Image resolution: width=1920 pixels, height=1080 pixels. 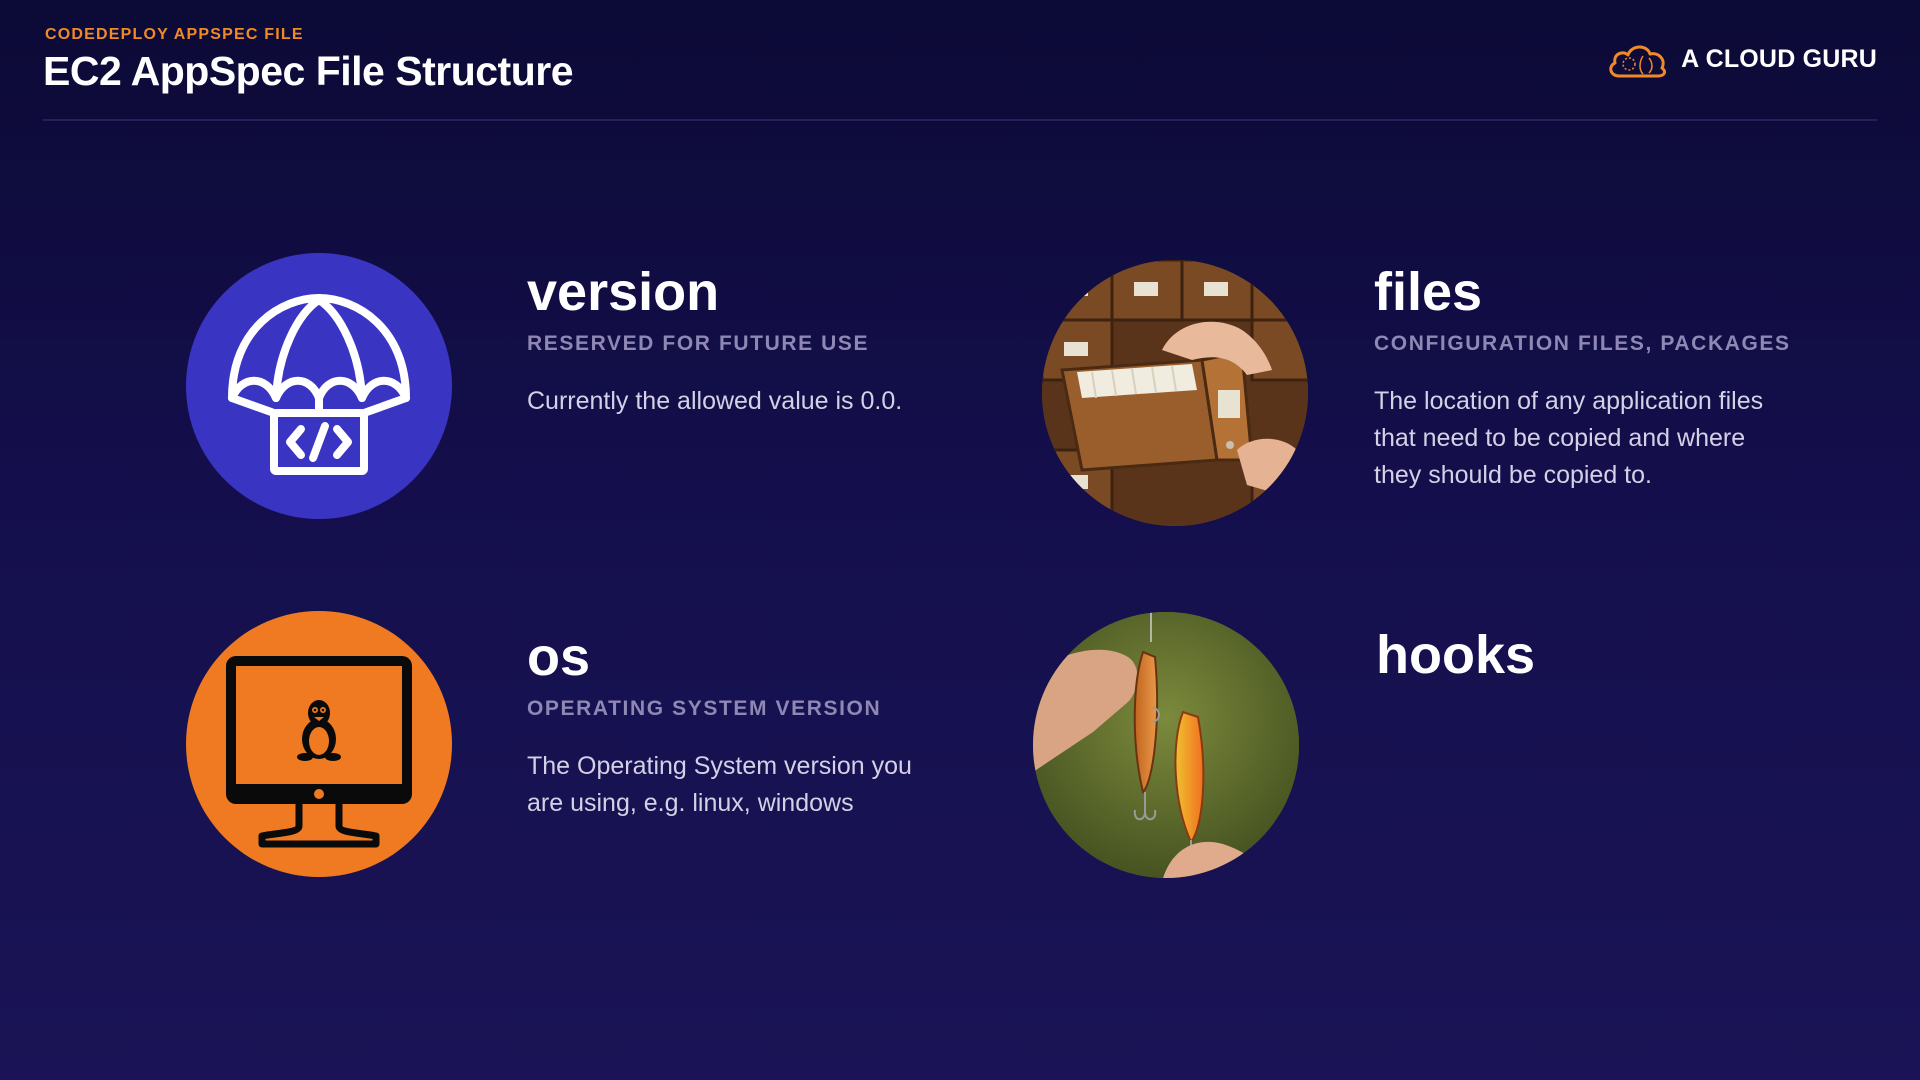 What do you see at coordinates (715, 401) in the screenshot?
I see `version-description: Currently the allowed value is 0.0.` at bounding box center [715, 401].